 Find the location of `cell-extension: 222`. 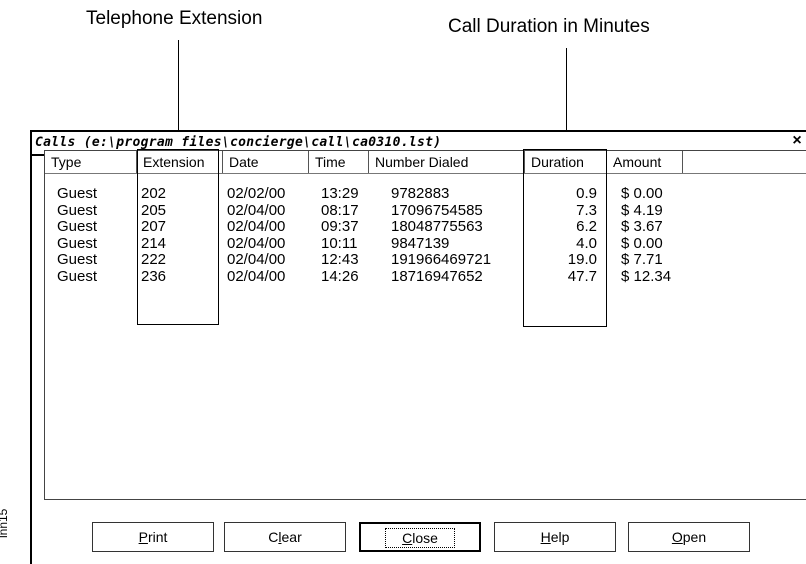

cell-extension: 222 is located at coordinates (154, 259).